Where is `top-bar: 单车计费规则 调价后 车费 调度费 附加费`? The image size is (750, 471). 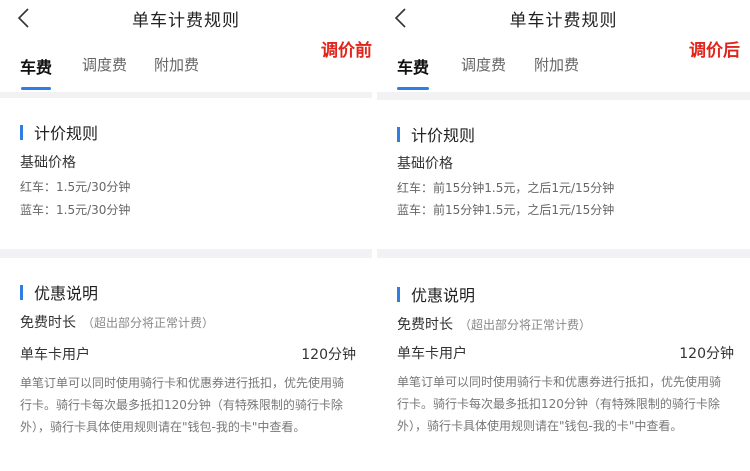 top-bar: 单车计费规则 调价后 车费 调度费 附加费 is located at coordinates (563, 46).